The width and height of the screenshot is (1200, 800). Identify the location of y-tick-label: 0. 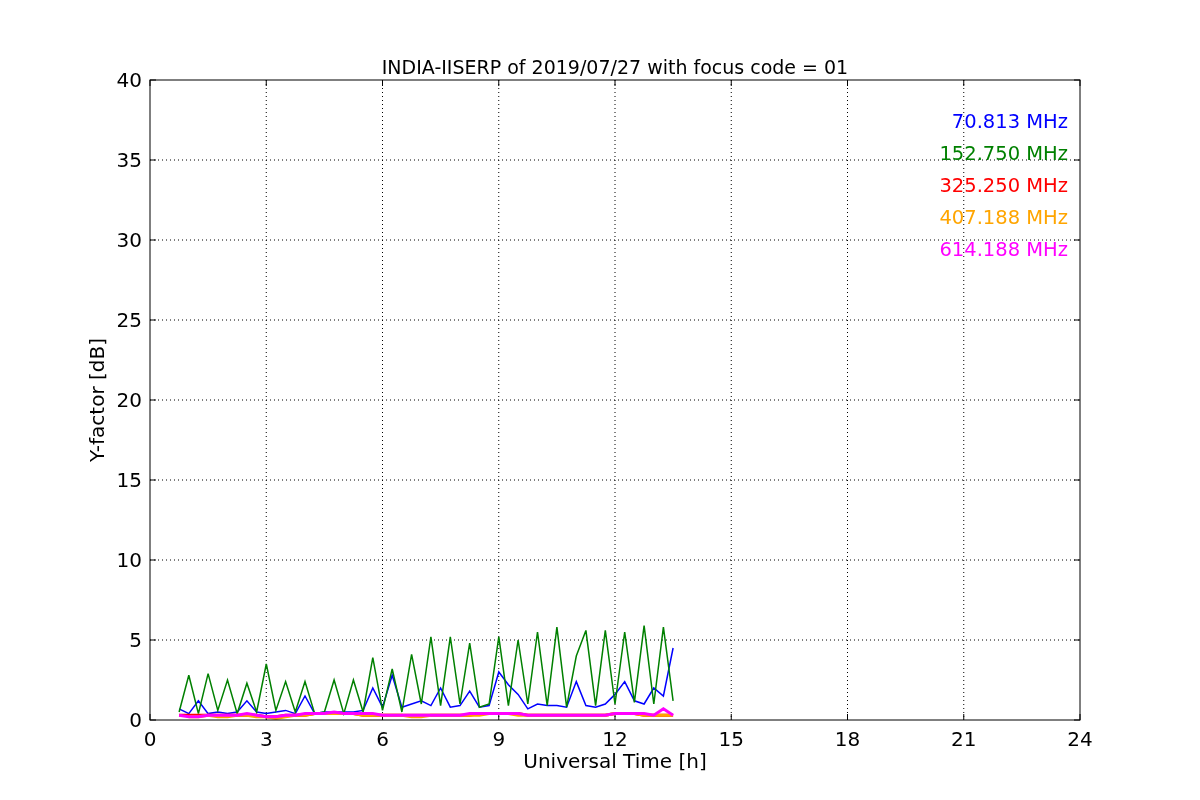
(135, 720).